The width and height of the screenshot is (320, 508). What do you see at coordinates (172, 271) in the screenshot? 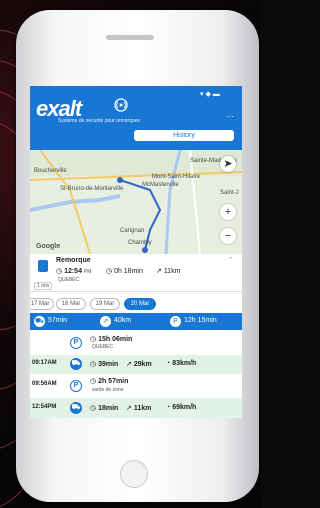
I see `card-distance: 11km` at bounding box center [172, 271].